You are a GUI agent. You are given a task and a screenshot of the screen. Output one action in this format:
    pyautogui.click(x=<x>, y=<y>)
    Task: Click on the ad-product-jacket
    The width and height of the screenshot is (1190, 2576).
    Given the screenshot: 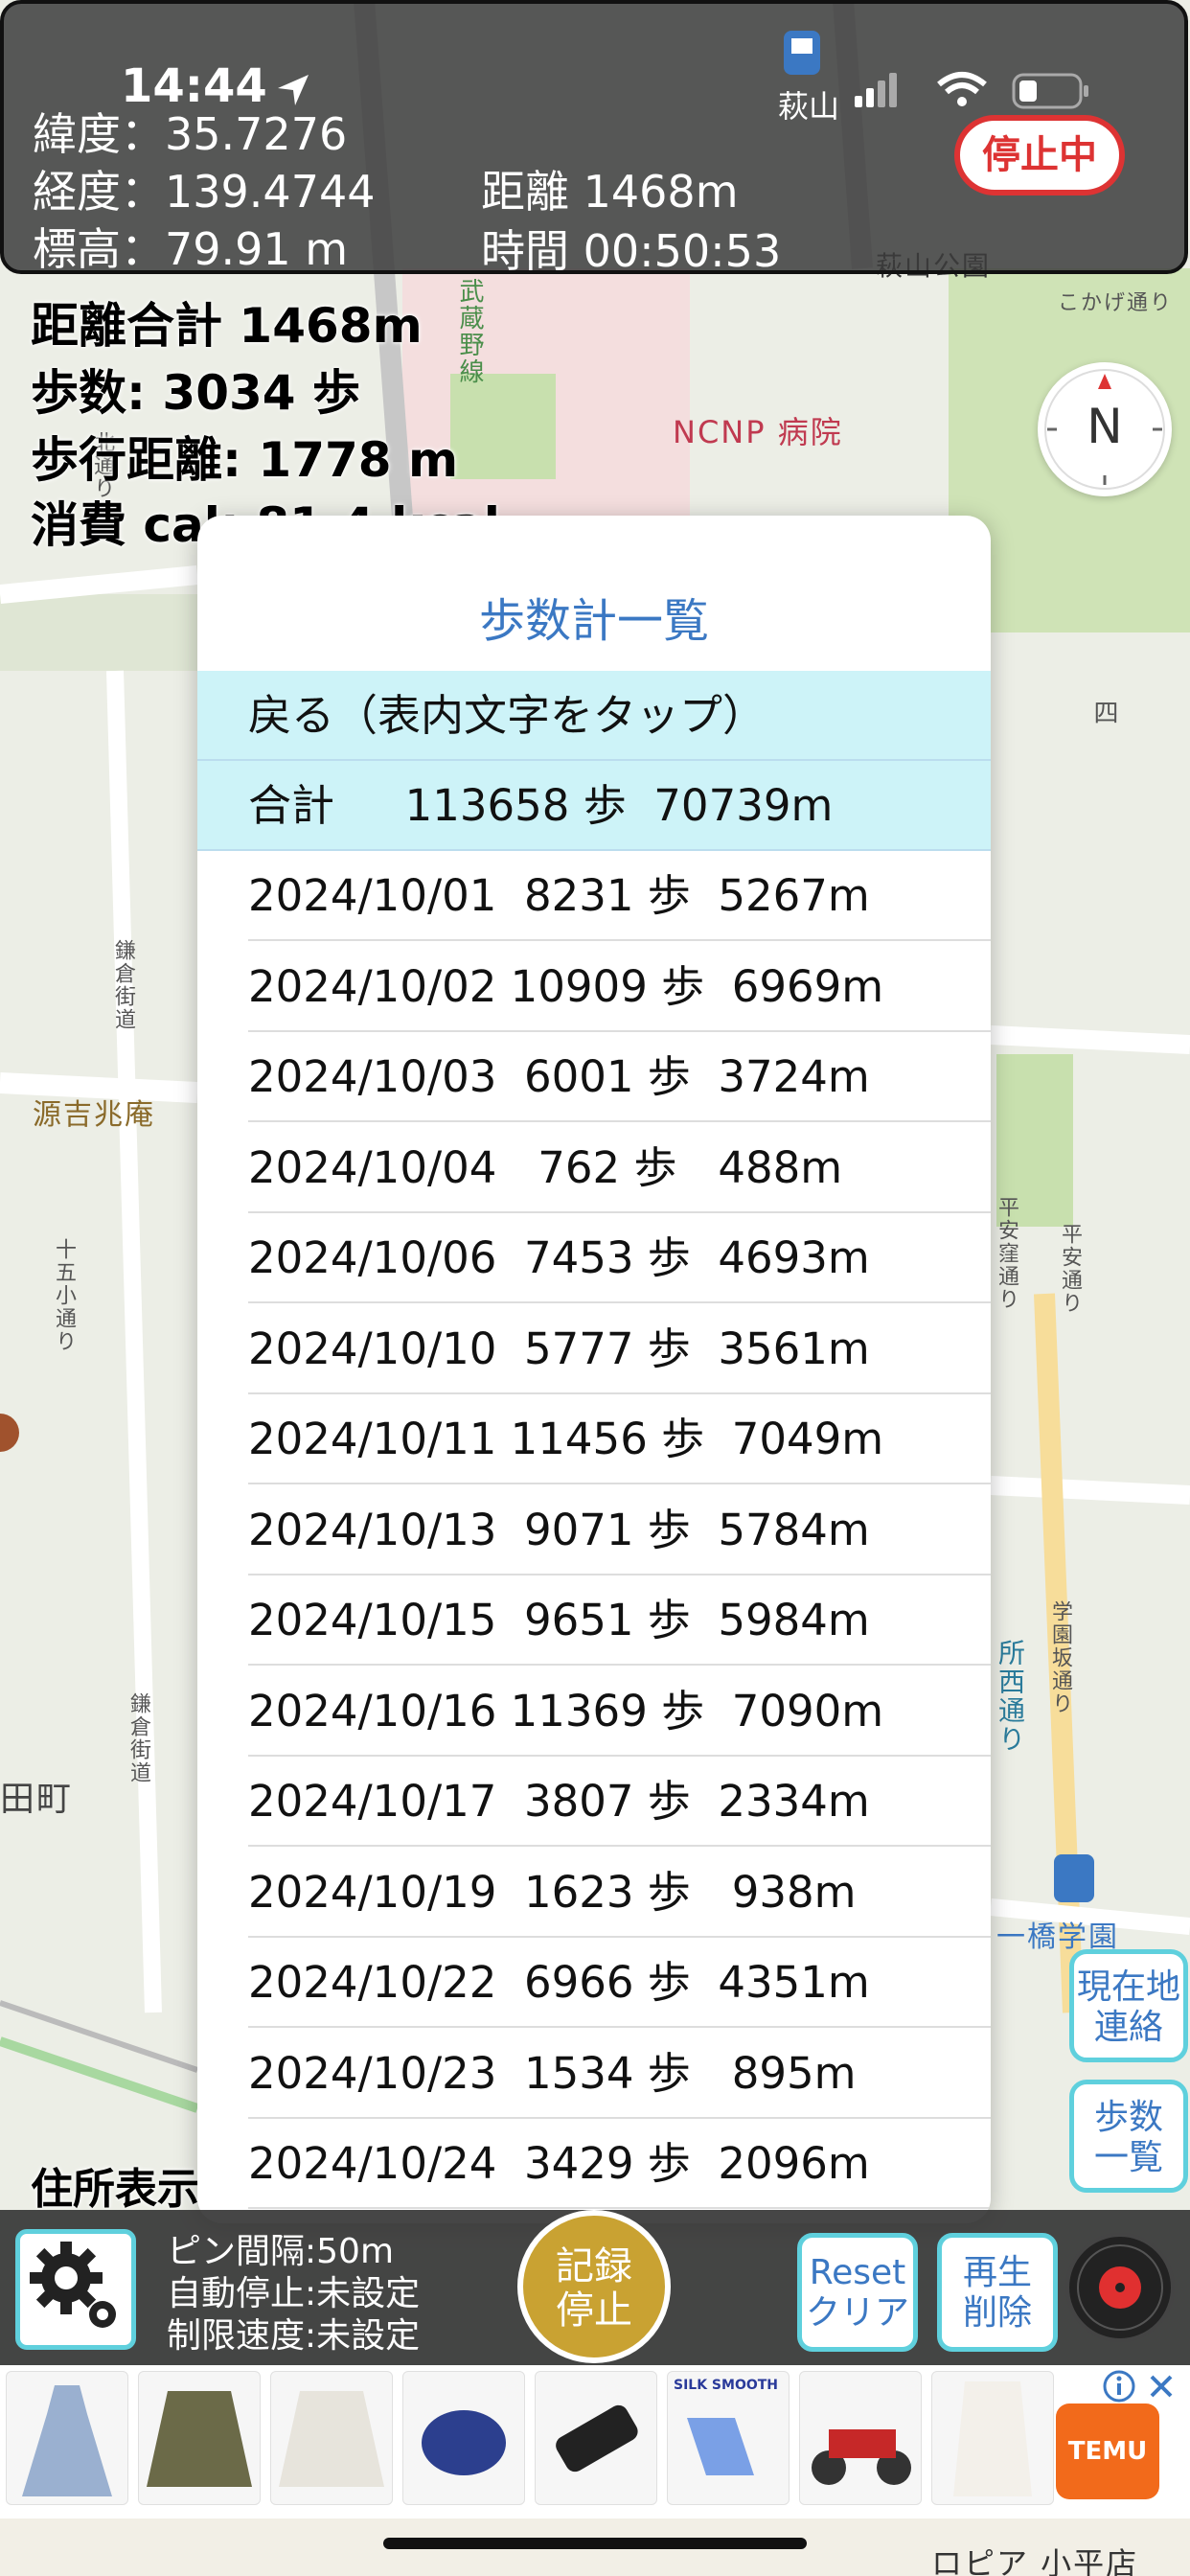 What is the action you would take?
    pyautogui.click(x=199, y=2438)
    